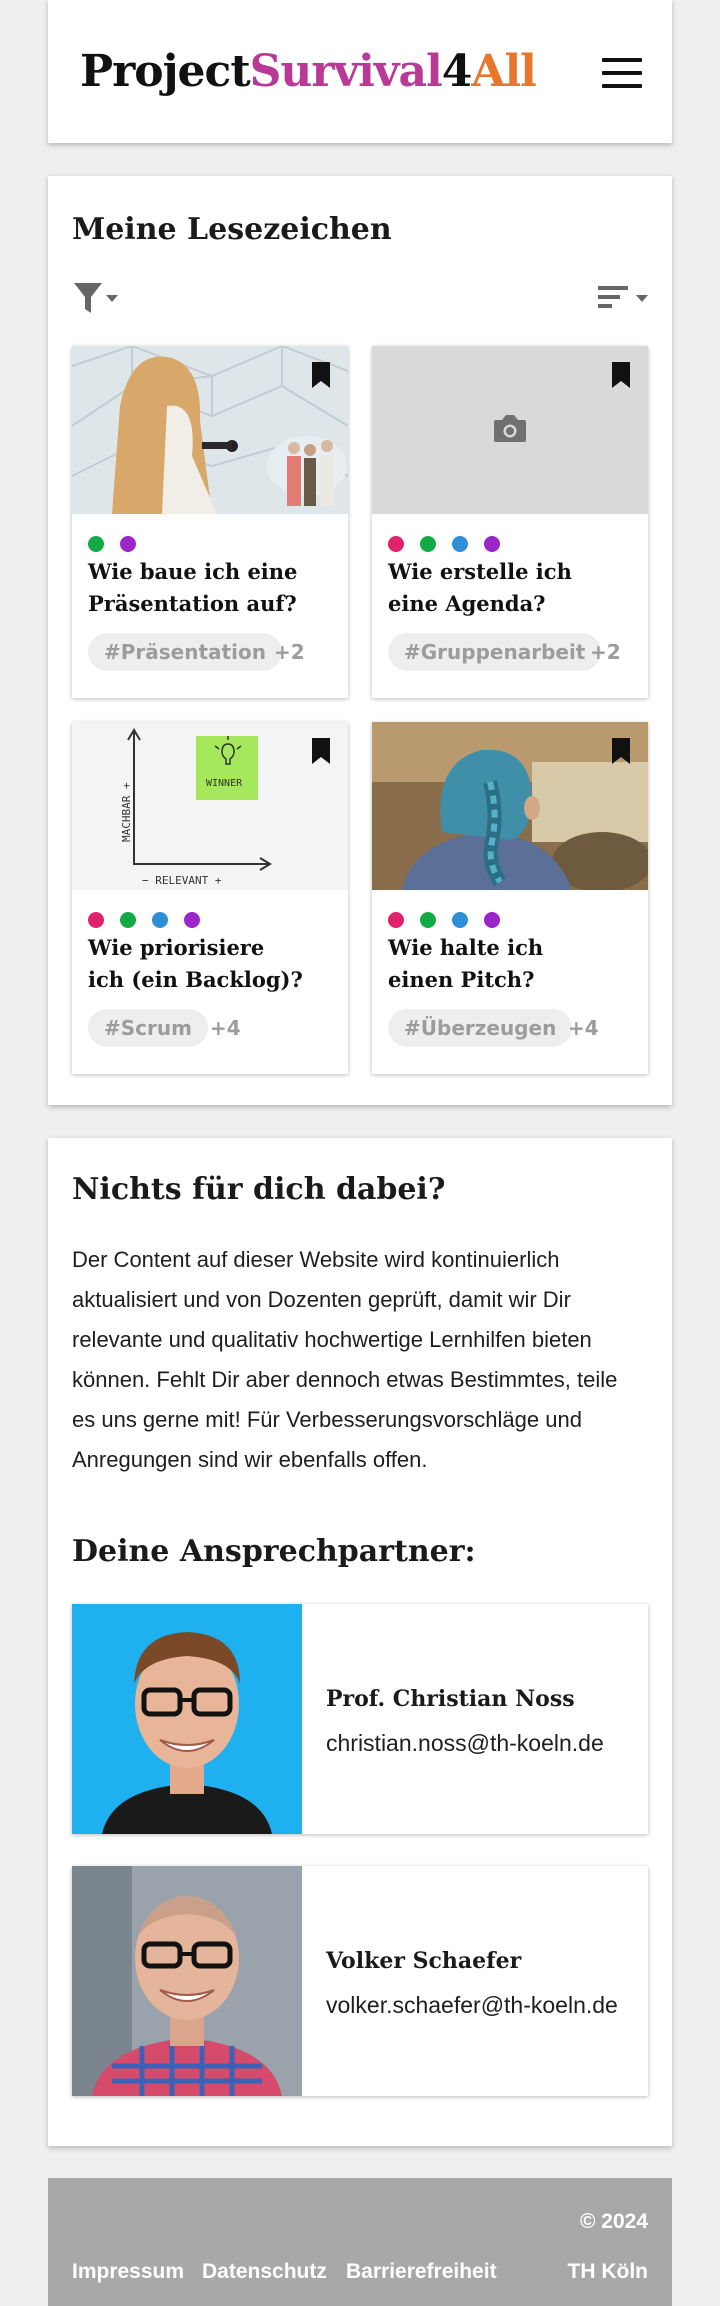 The height and width of the screenshot is (2306, 720). Describe the element at coordinates (465, 1743) in the screenshot. I see `contact-email-link: christian.noss@th-koeln.de` at that location.